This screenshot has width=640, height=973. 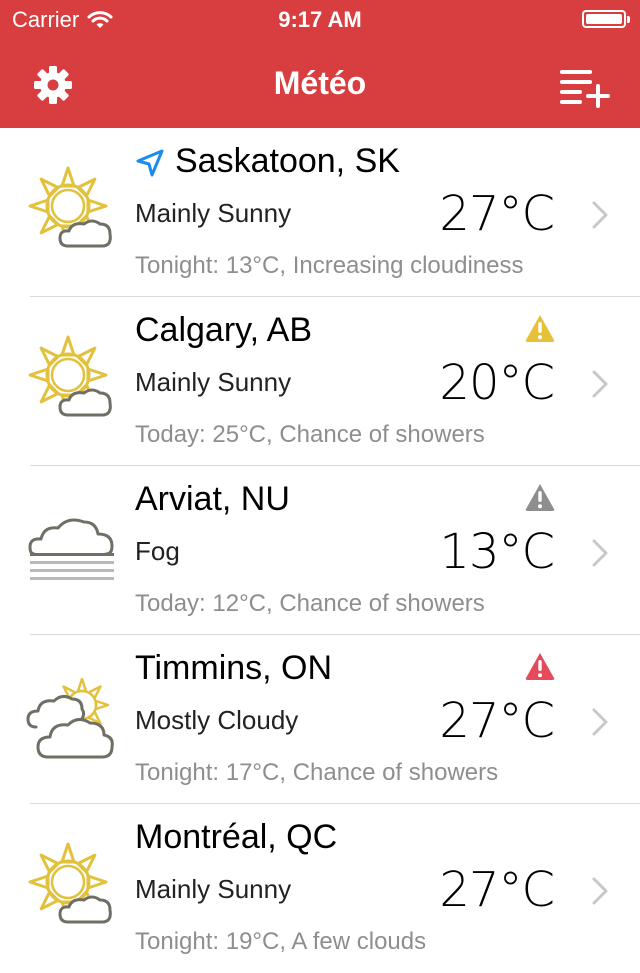 I want to click on city-name: Montréal, QC, so click(x=236, y=837).